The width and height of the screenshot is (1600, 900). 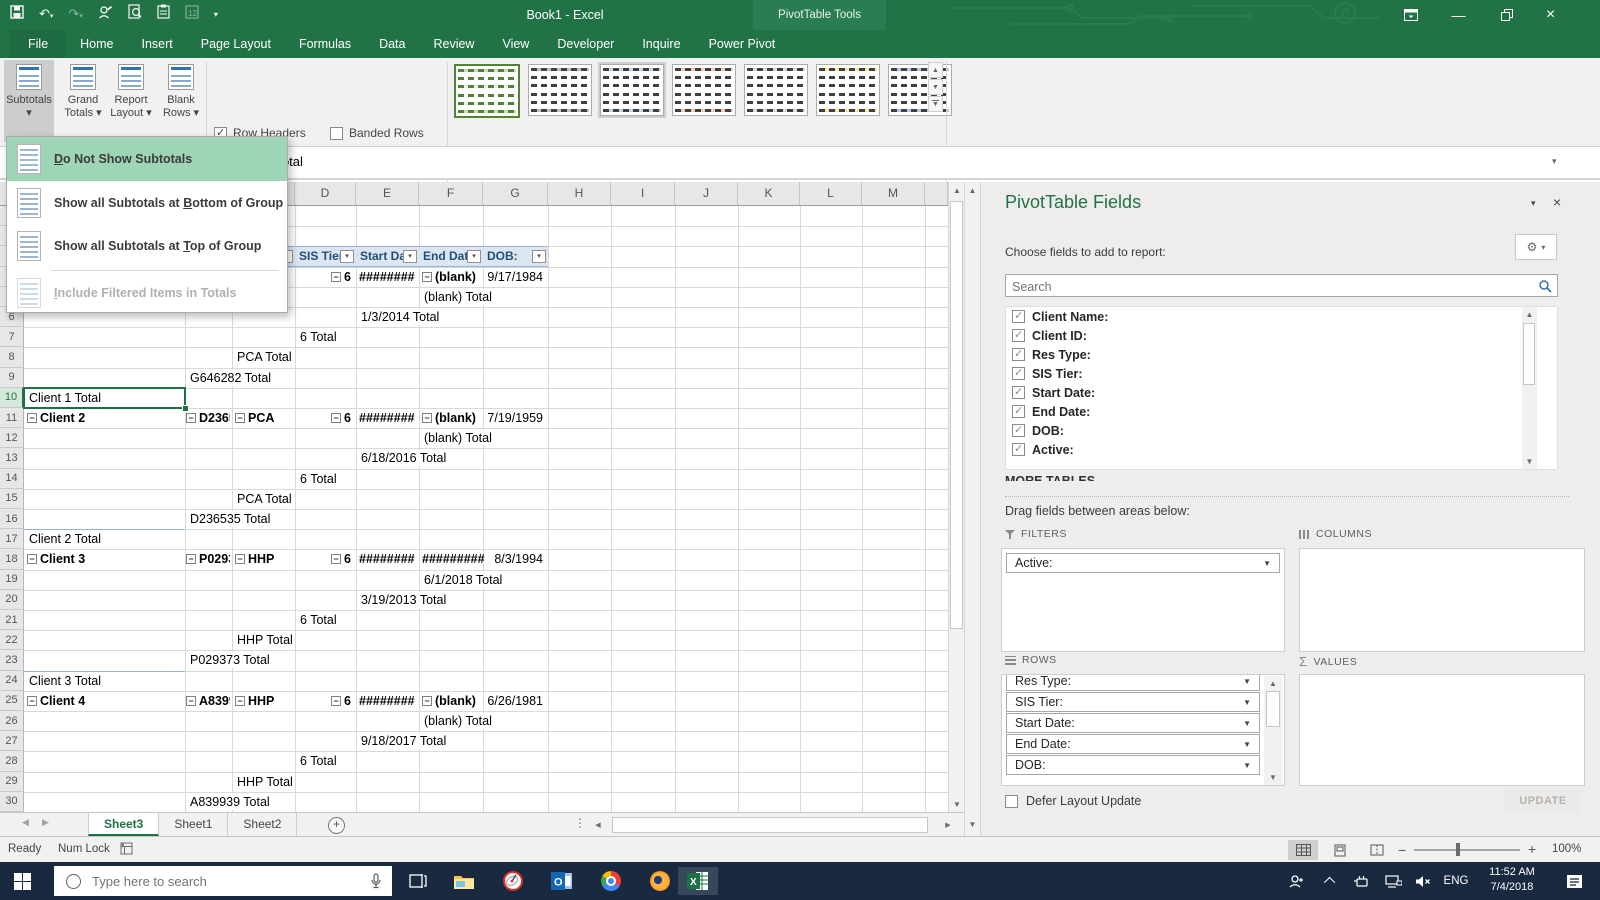 I want to click on cell-D21: 6 Total, so click(x=318, y=620).